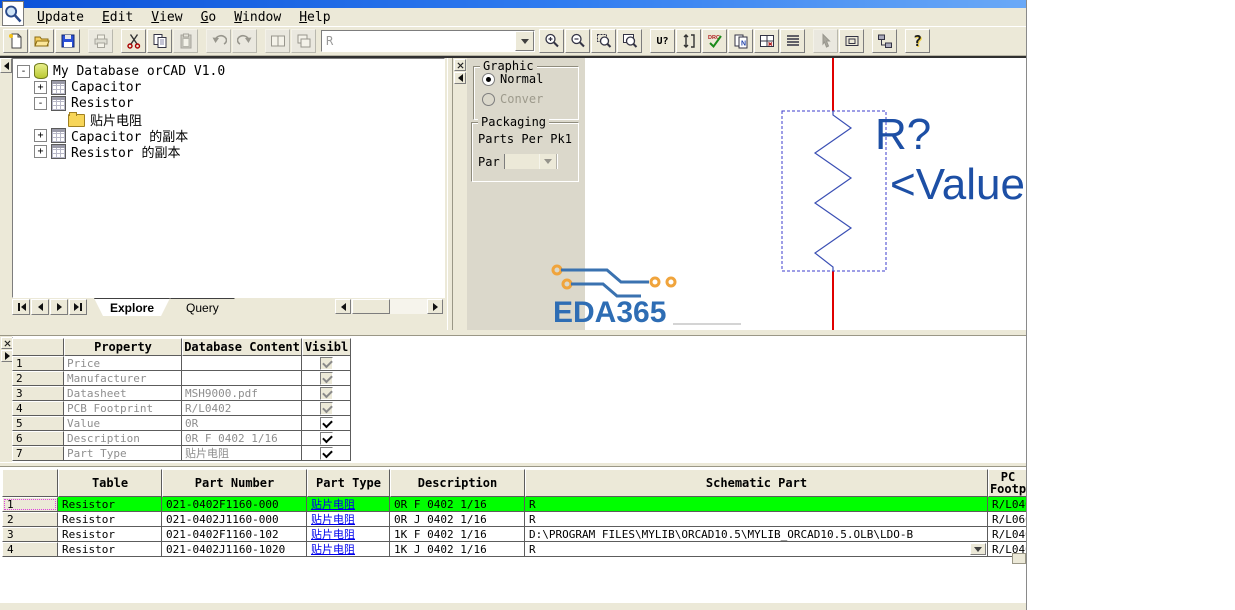  Describe the element at coordinates (851, 41) in the screenshot. I see `block-icon` at that location.